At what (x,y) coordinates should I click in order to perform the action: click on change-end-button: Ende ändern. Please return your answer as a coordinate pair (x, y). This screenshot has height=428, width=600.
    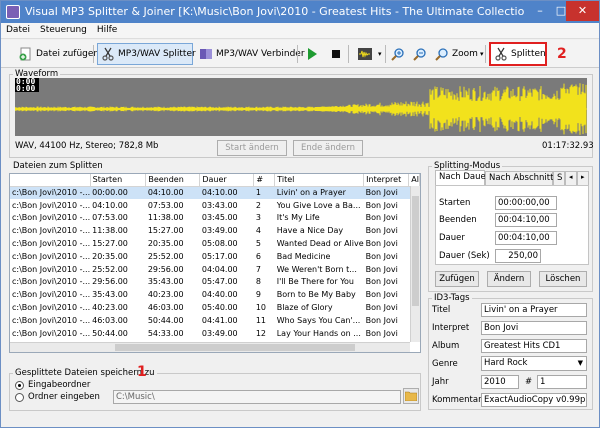
    Looking at the image, I should click on (328, 148).